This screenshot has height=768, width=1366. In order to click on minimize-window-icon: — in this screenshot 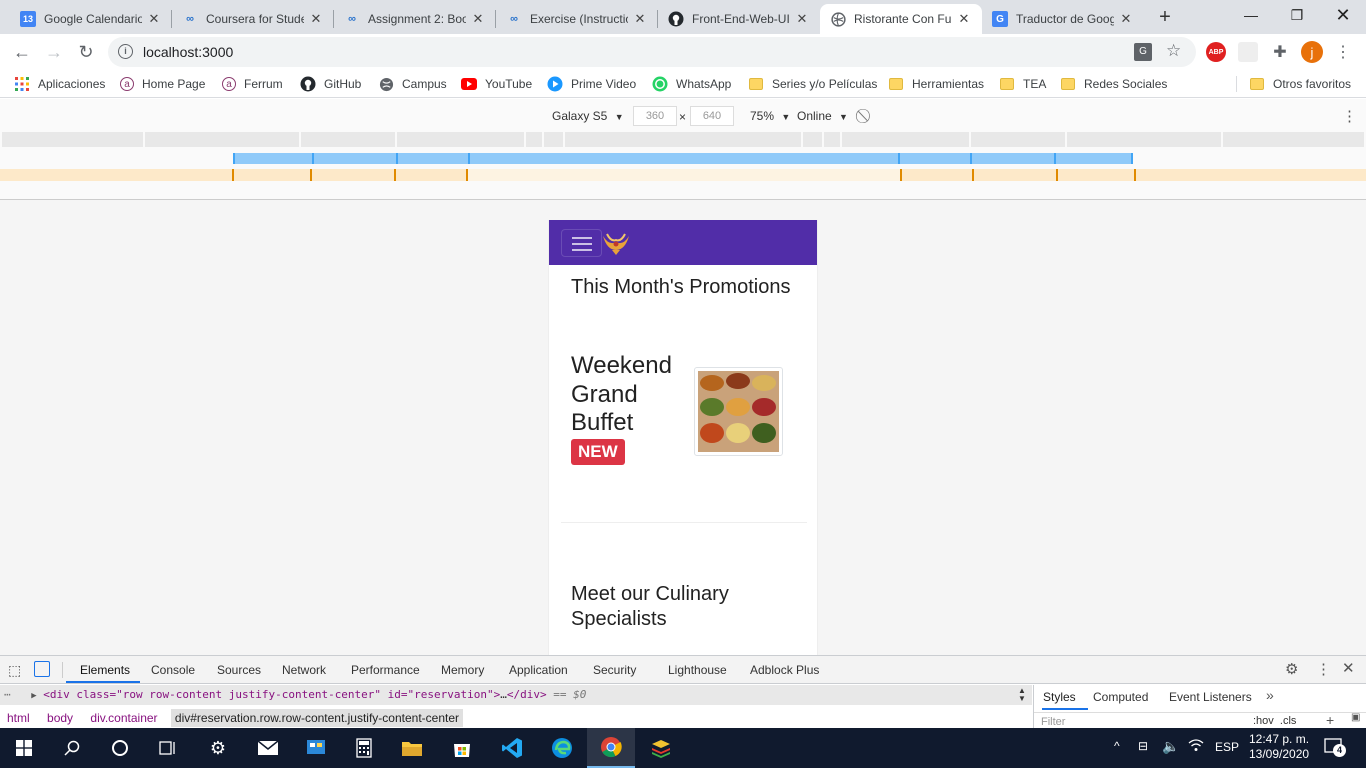, I will do `click(1251, 15)`.